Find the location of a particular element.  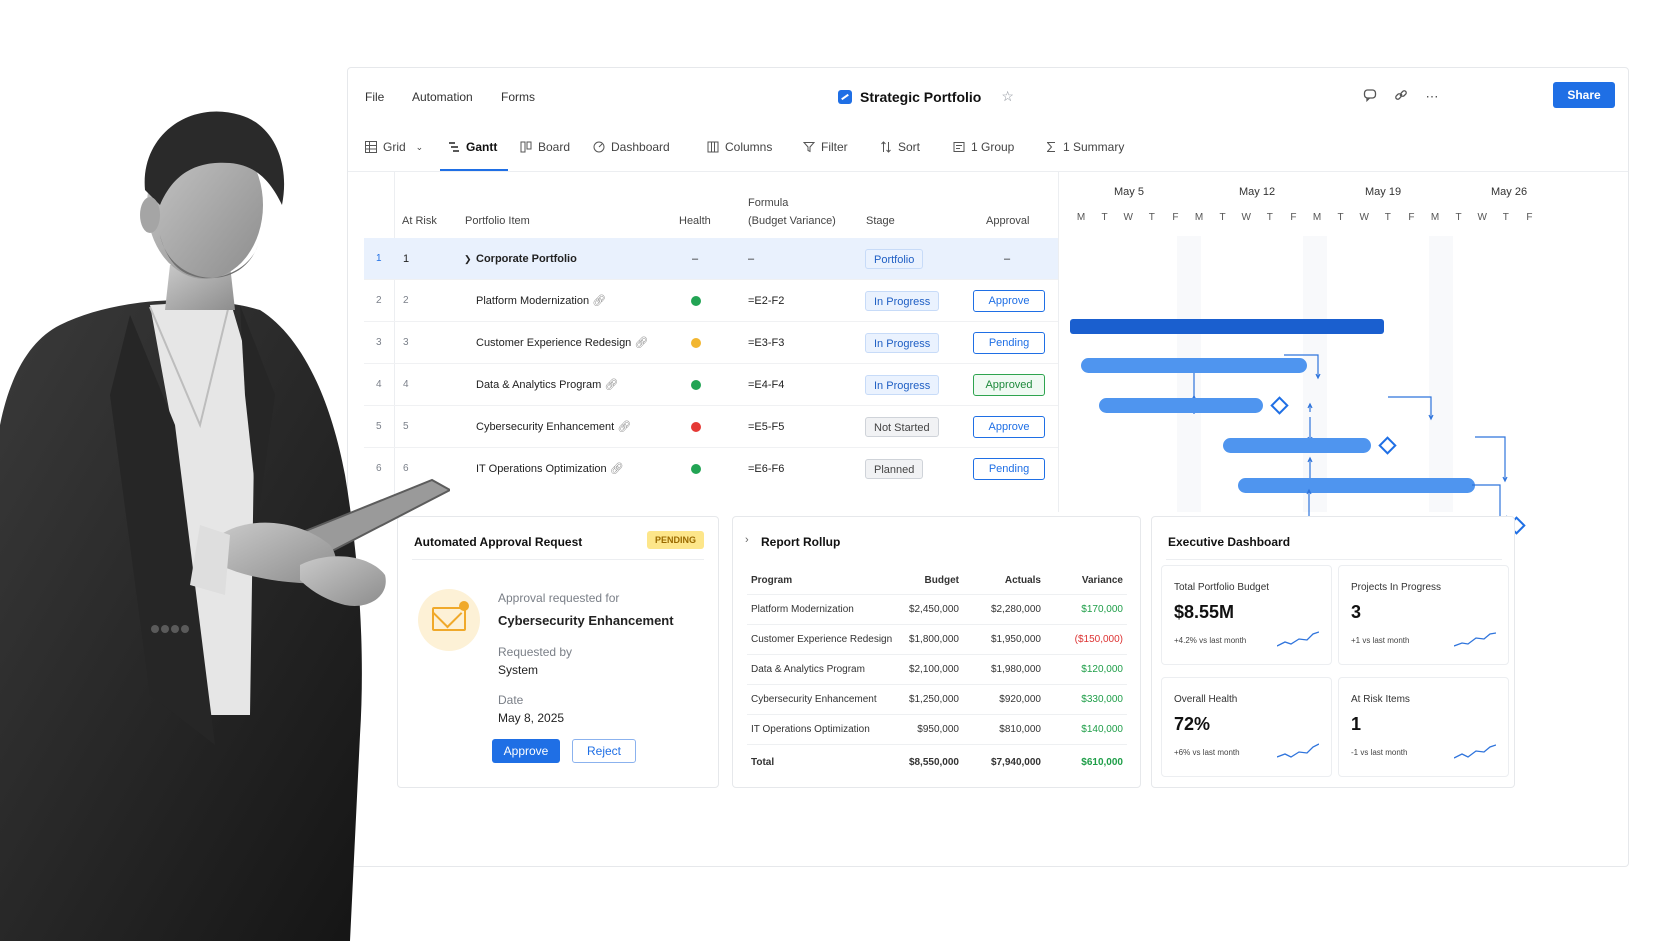

expand-chevron-icon: ❯ is located at coordinates (468, 259).